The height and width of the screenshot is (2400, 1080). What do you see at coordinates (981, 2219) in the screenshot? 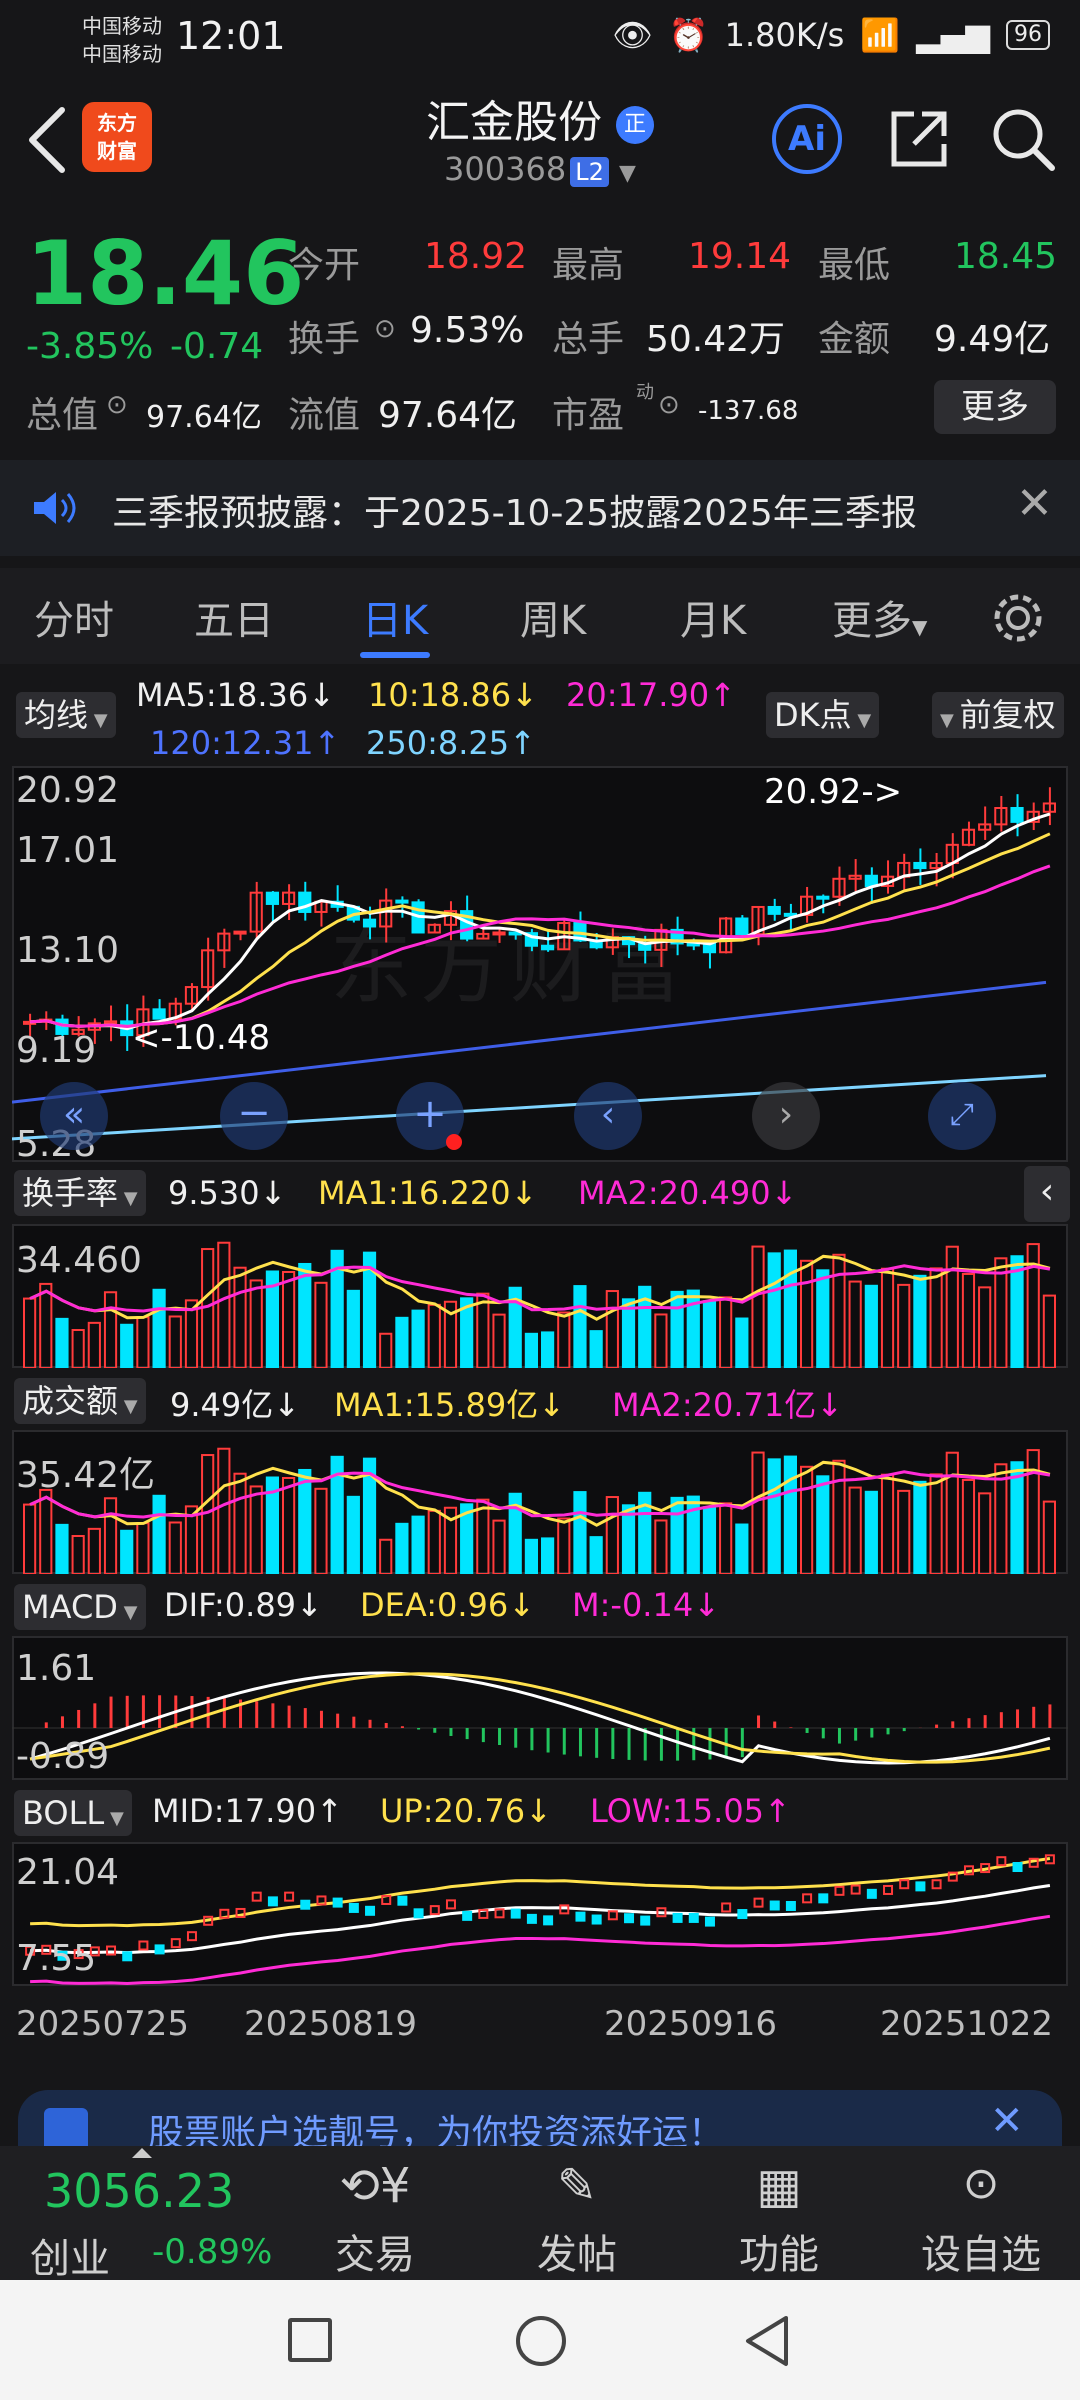
I see `nav-add-watch: ⊙ 设自选` at bounding box center [981, 2219].